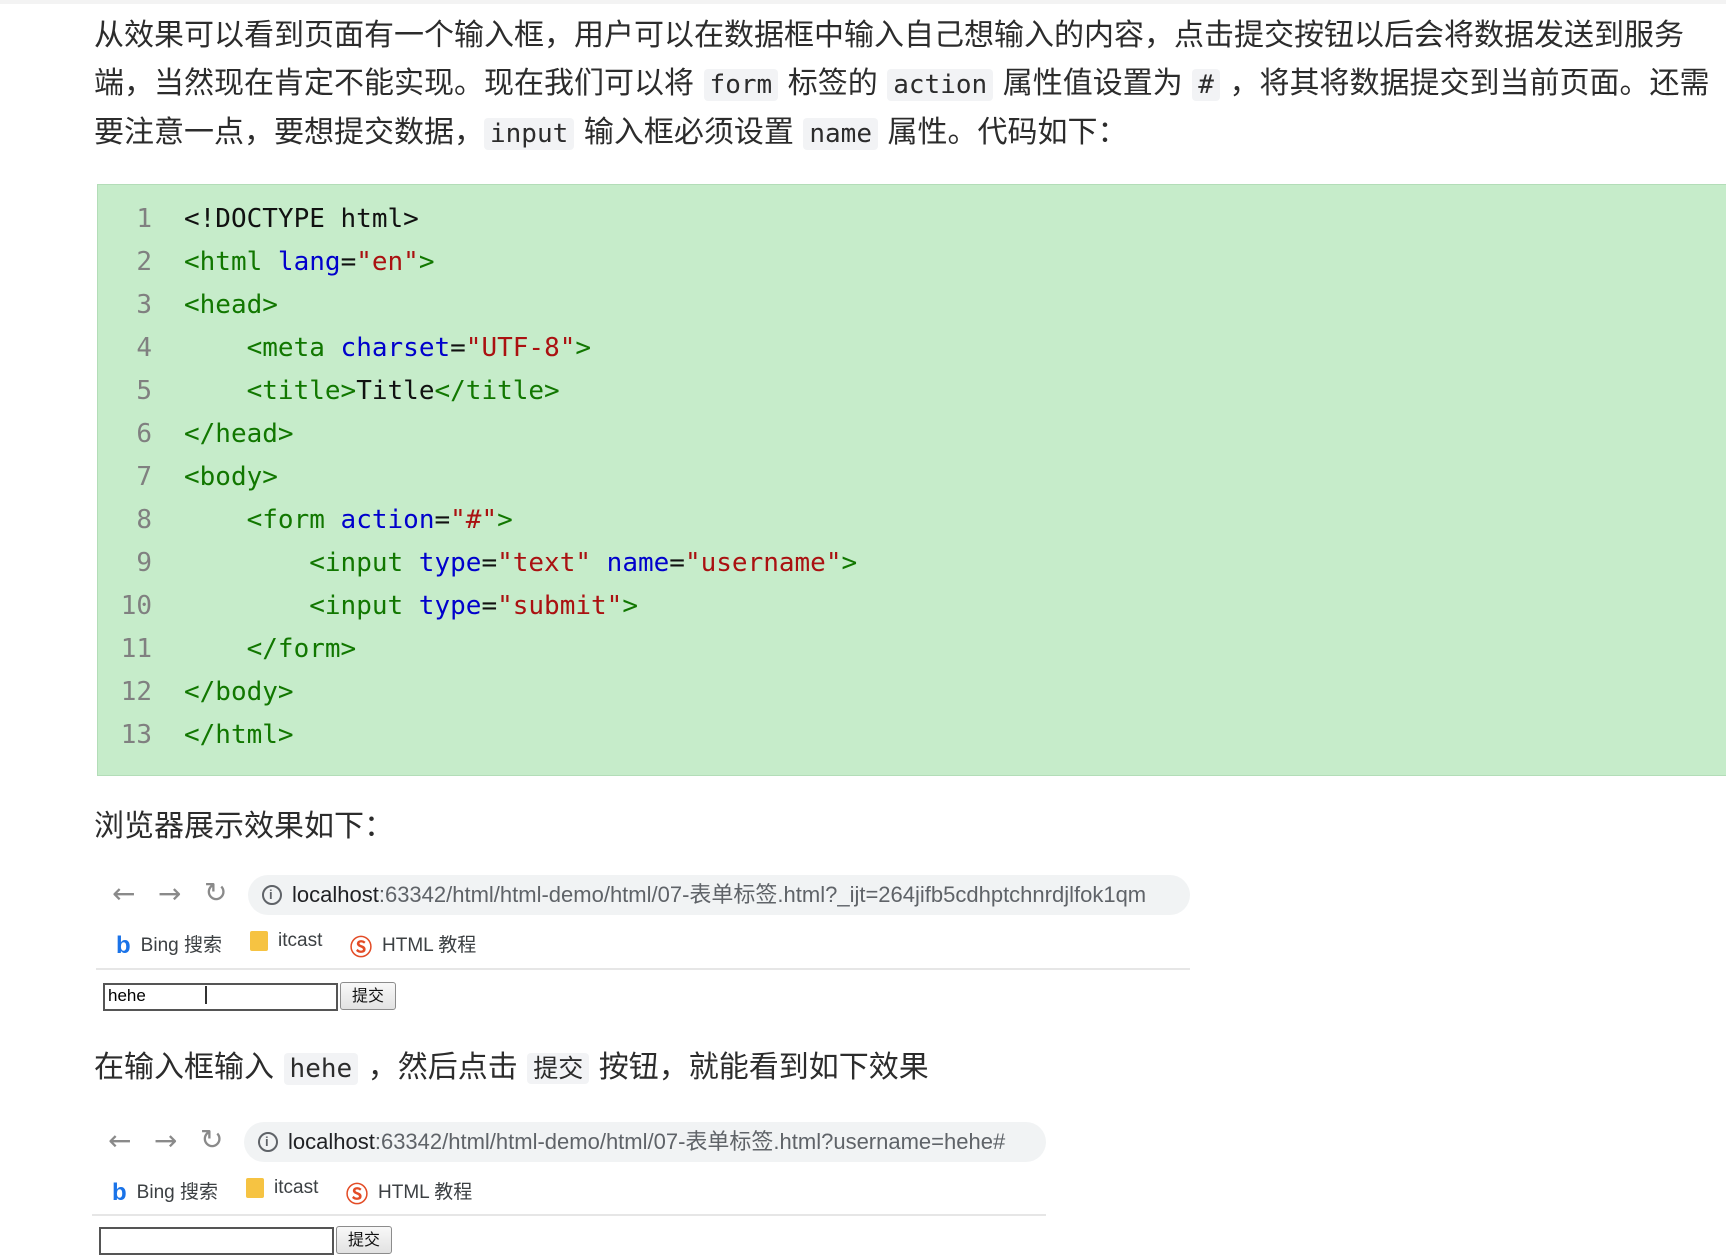 Image resolution: width=1726 pixels, height=1255 pixels. Describe the element at coordinates (379, 520) in the screenshot. I see `code-attr: action` at that location.